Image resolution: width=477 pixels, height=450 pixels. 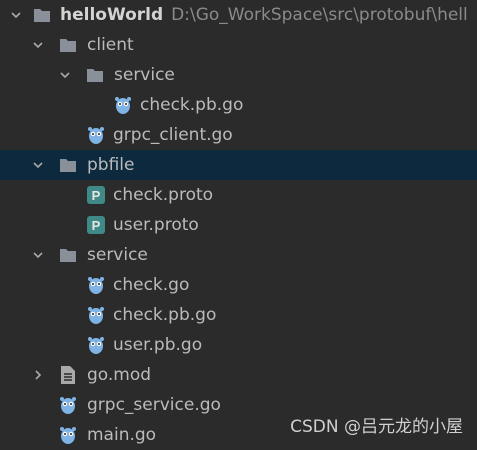 I want to click on tree-row-file: check.go, so click(x=238, y=285).